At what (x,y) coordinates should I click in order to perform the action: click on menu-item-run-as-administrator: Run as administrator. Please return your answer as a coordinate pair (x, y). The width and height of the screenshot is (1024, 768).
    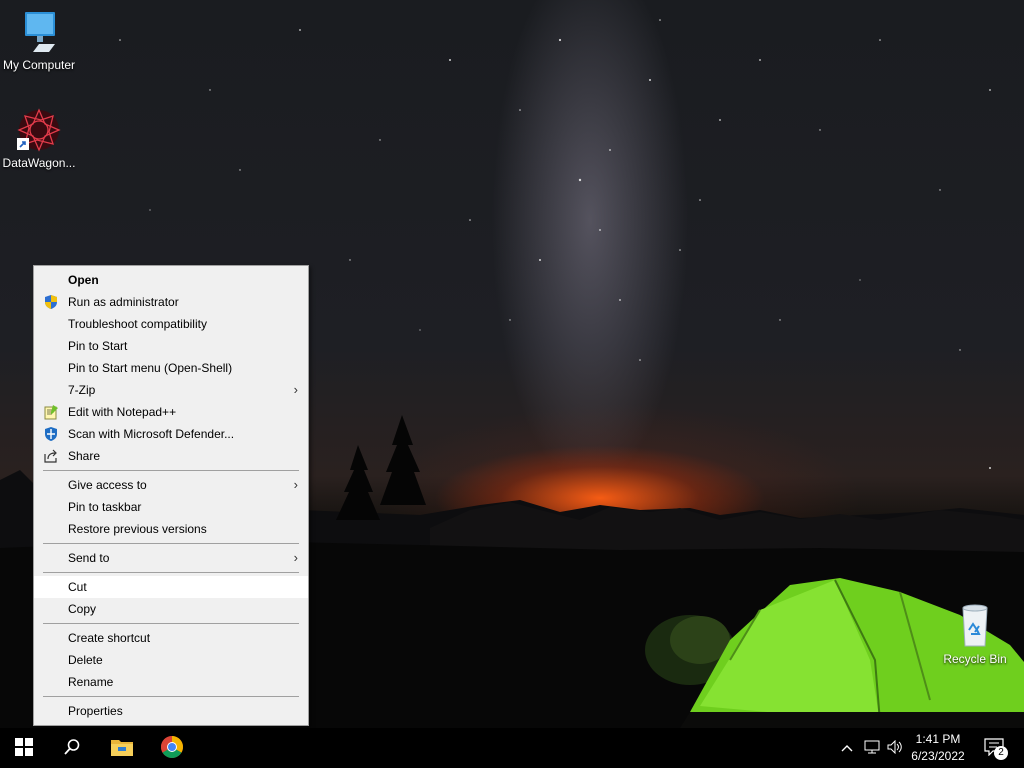
    Looking at the image, I should click on (171, 302).